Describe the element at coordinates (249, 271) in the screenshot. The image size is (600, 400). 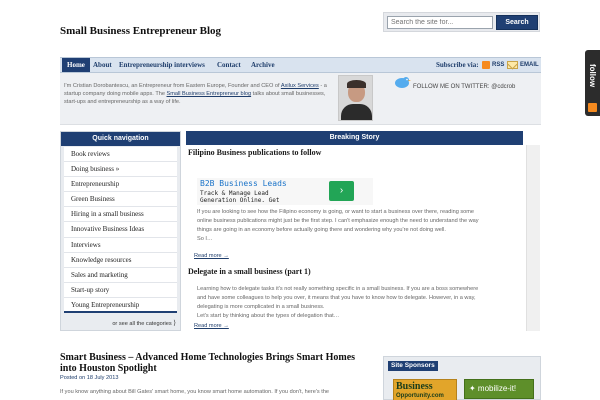
I see `story-title: Delegate in a small business (part 1)` at that location.